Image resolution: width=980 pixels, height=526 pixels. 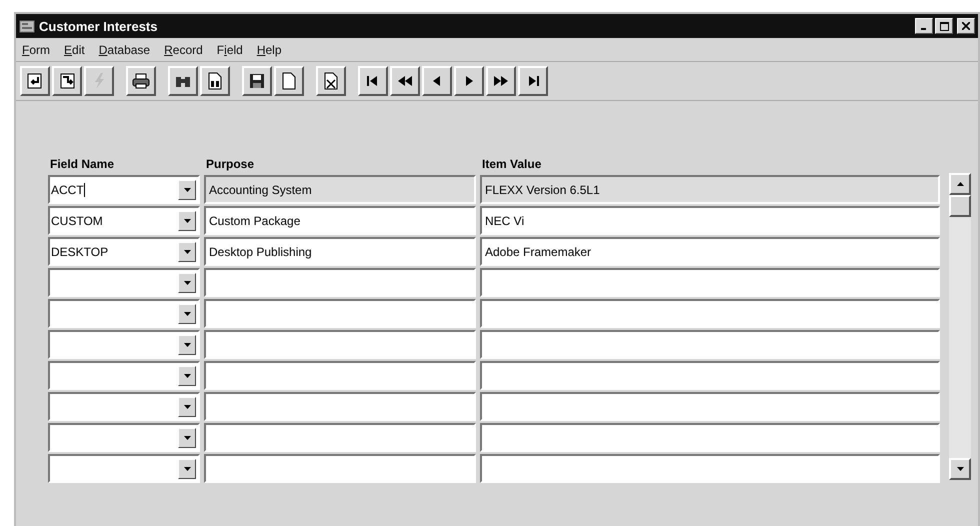 I want to click on maximize-icon, so click(x=944, y=26).